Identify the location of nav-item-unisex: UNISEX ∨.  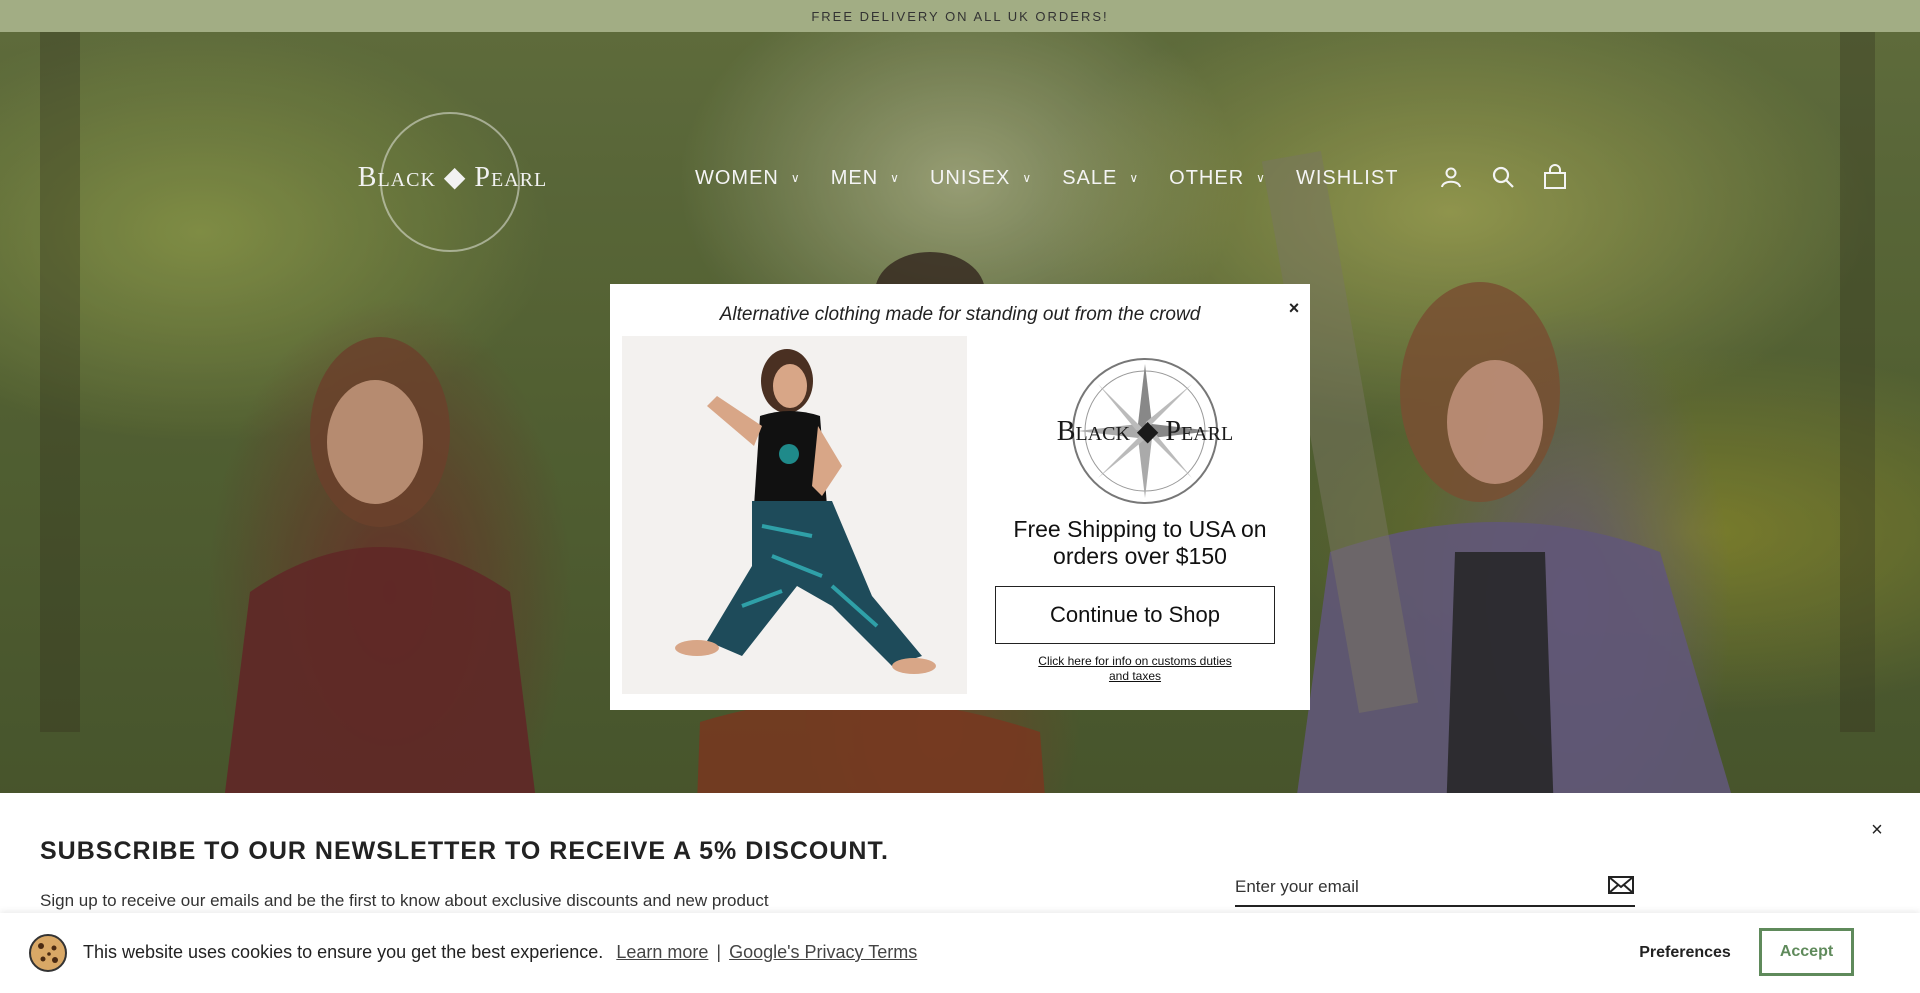
(981, 178).